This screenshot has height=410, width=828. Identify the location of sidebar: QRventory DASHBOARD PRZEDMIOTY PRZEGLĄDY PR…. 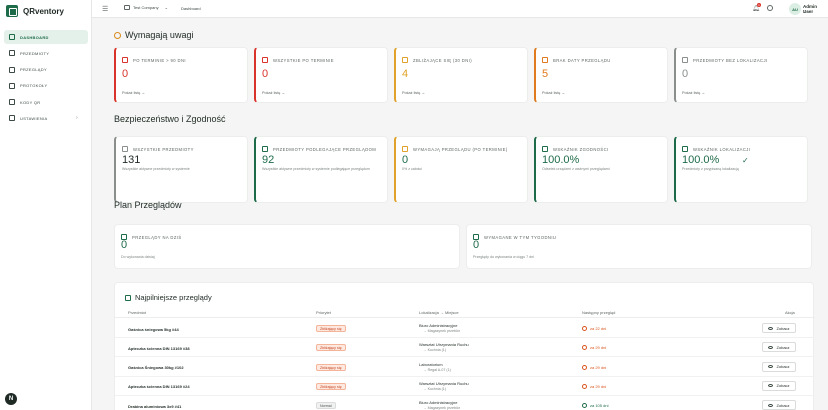
(46, 205).